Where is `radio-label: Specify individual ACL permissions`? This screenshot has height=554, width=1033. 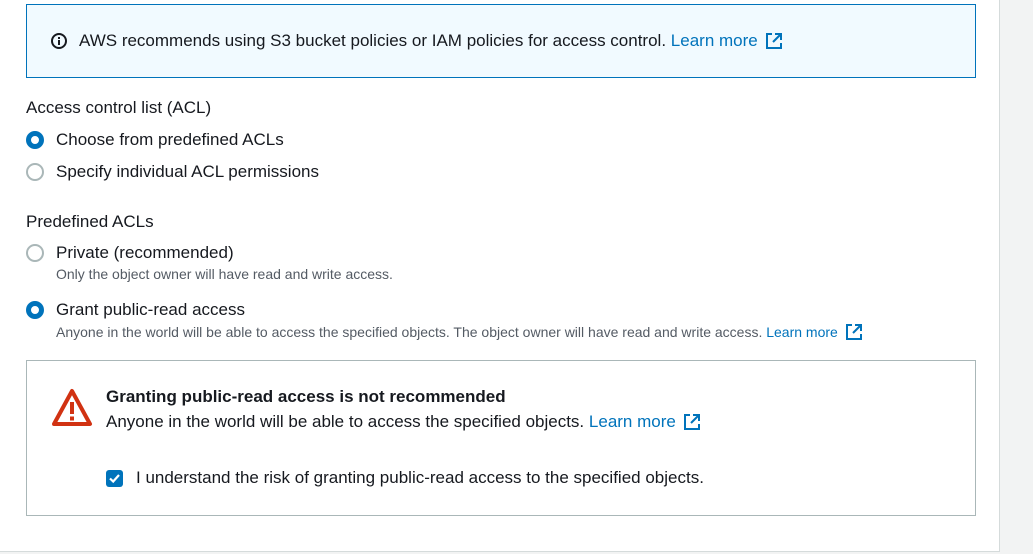
radio-label: Specify individual ACL permissions is located at coordinates (187, 171).